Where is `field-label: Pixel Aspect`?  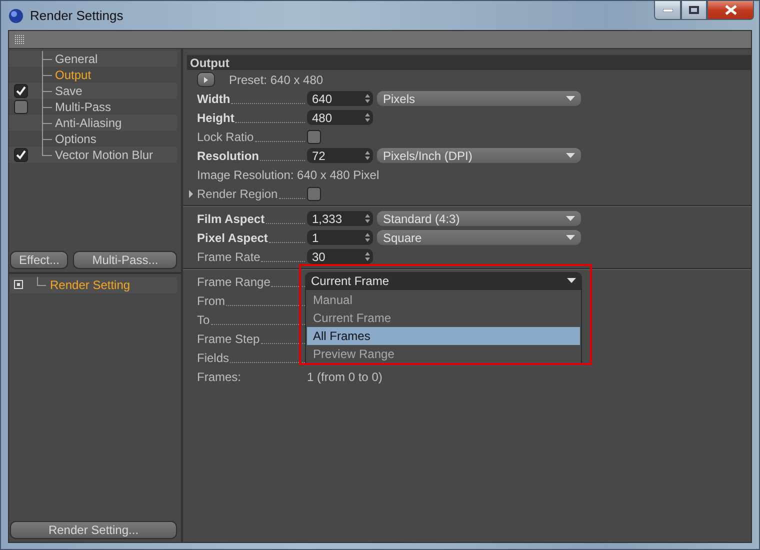
field-label: Pixel Aspect is located at coordinates (232, 237).